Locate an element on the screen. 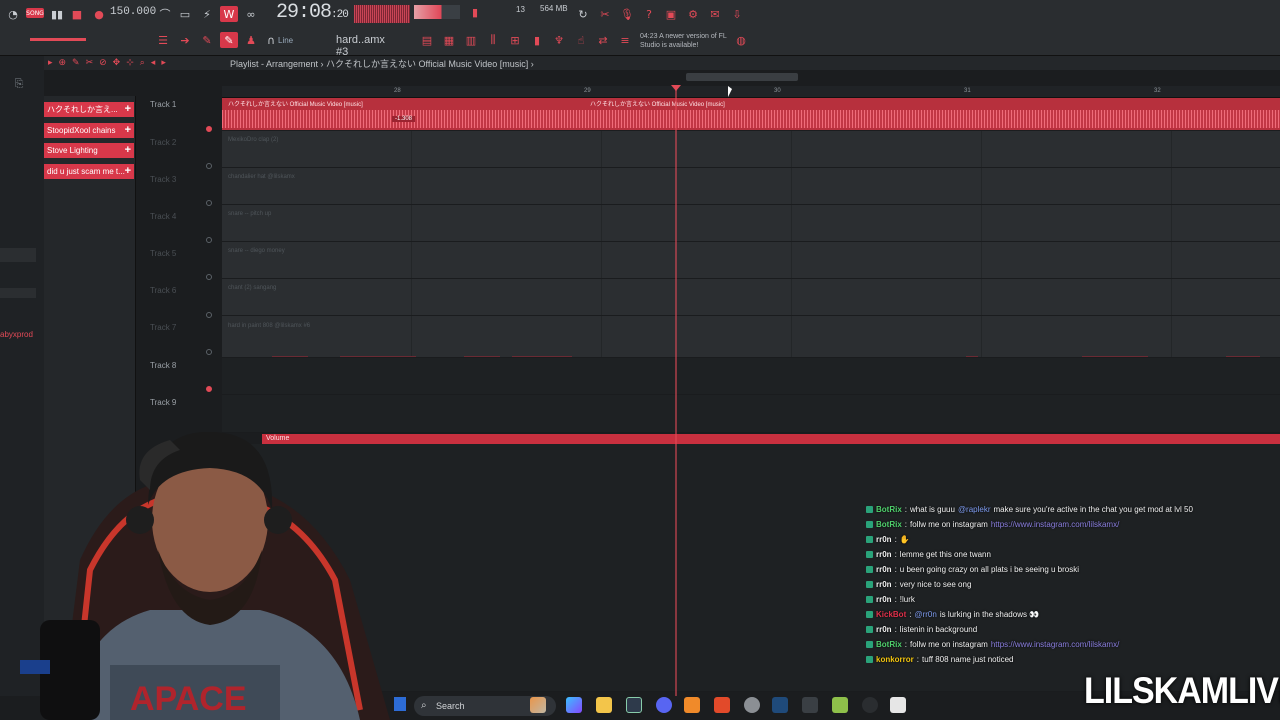 This screenshot has height=720, width=1280. record-icon: ● is located at coordinates (99, 14).